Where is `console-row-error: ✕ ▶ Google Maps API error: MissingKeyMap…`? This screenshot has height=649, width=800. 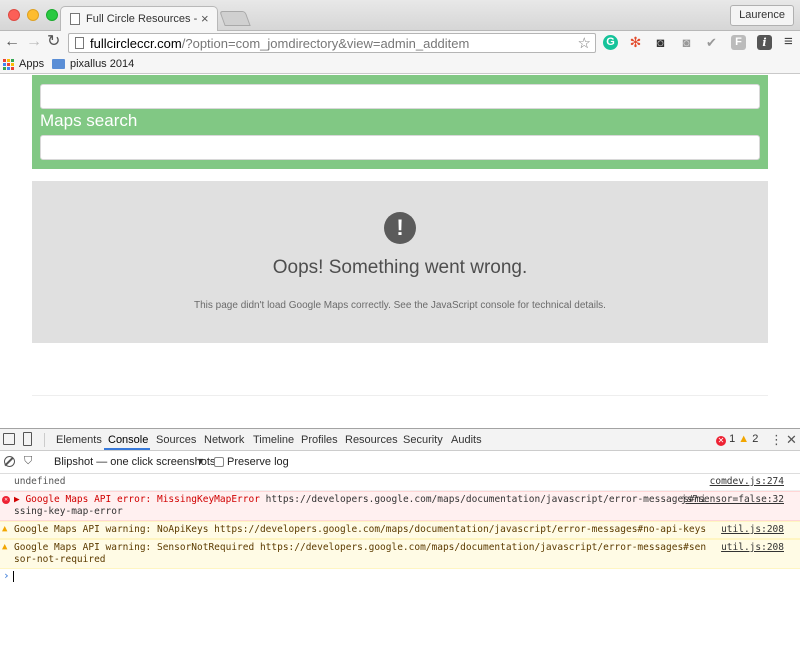
console-row-error: ✕ ▶ Google Maps API error: MissingKeyMap… is located at coordinates (400, 506).